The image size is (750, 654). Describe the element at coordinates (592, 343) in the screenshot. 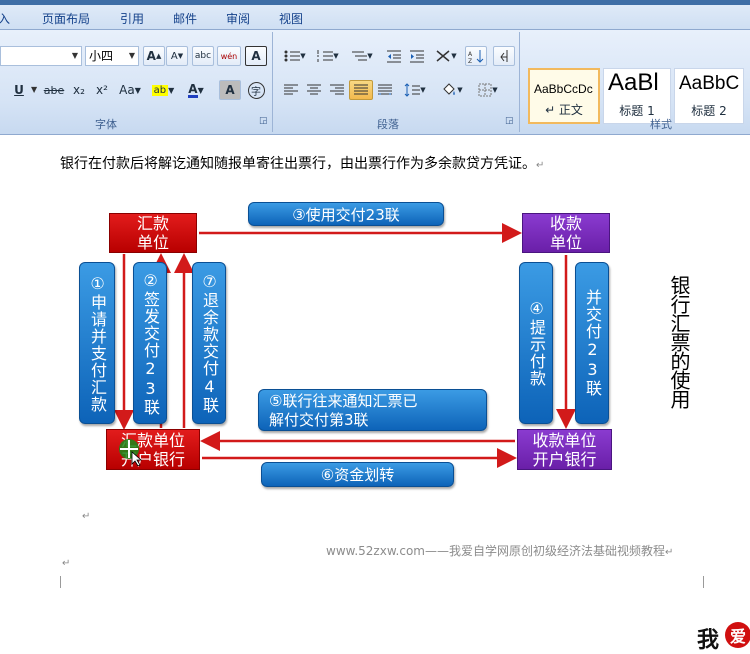

I see `step-4b-label: 并交付23联` at that location.